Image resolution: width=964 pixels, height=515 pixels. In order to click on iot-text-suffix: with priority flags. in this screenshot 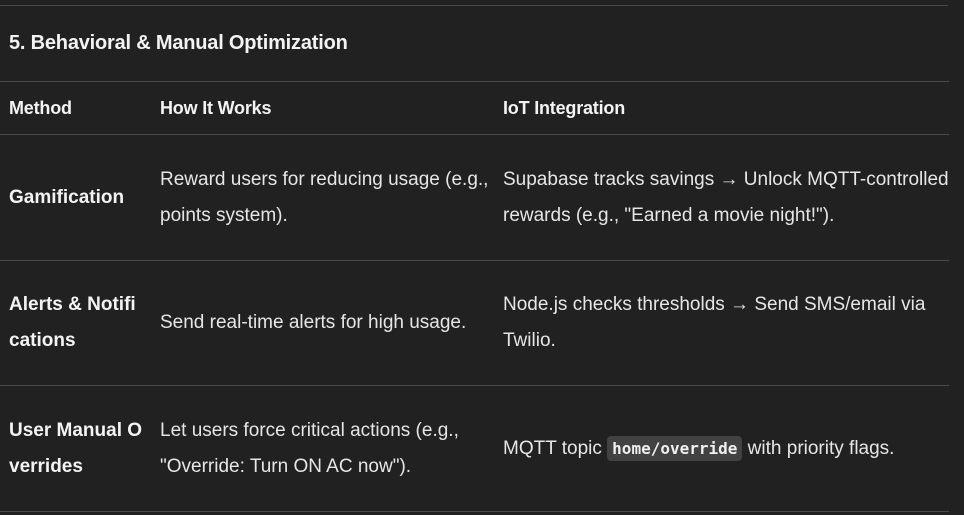, I will do `click(818, 448)`.